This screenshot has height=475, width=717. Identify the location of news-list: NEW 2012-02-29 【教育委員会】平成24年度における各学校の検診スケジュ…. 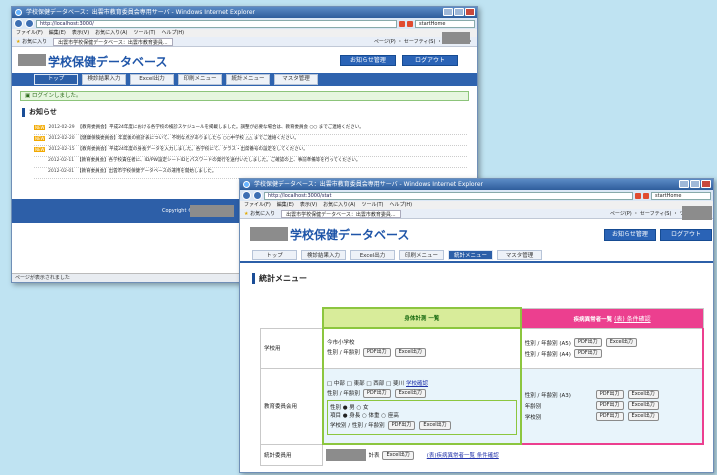
(250, 151).